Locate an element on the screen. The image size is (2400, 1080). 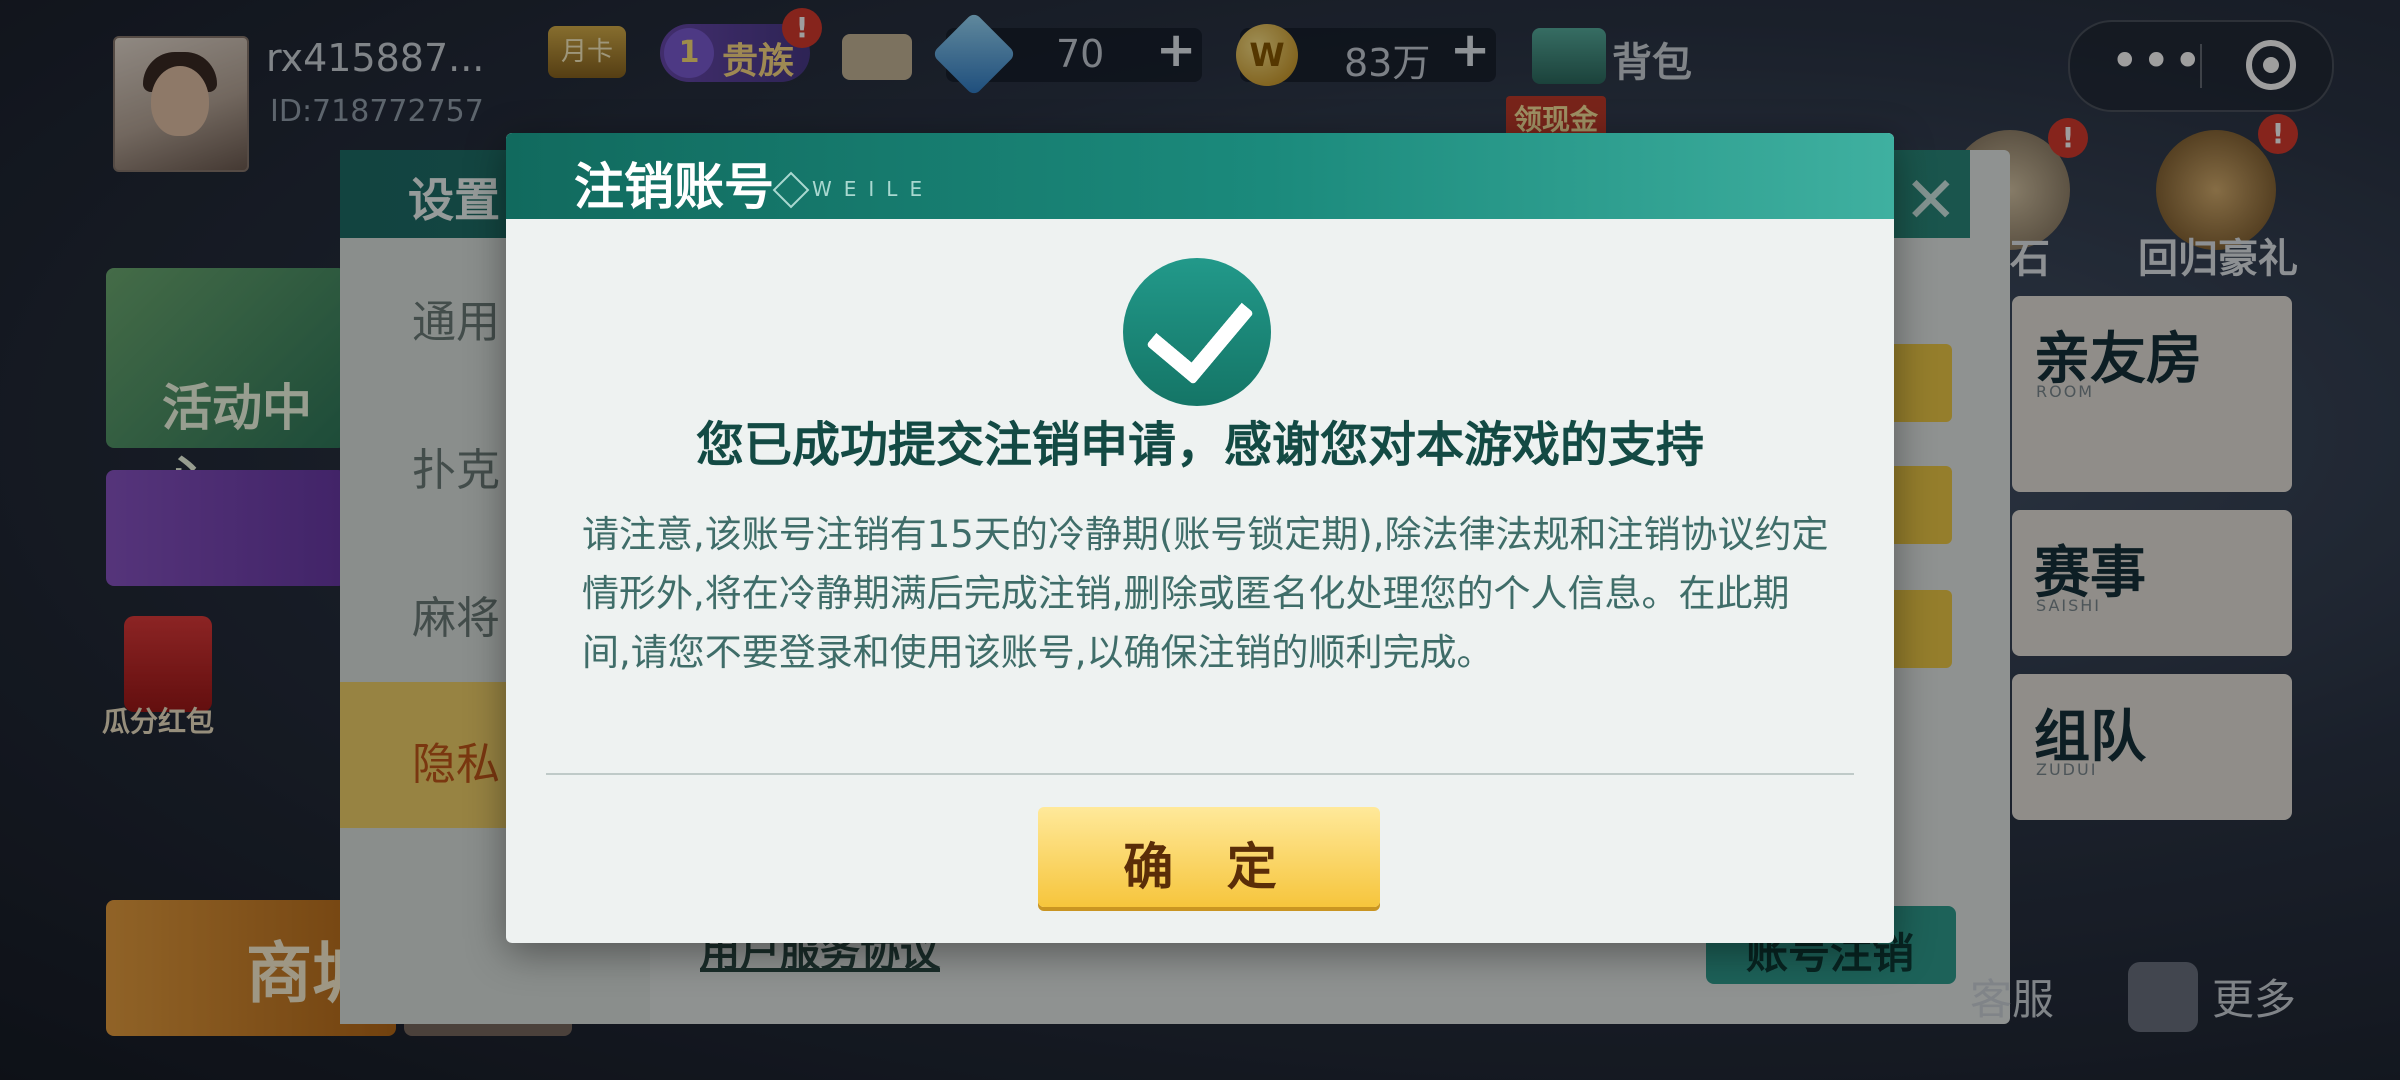
brand-logo-icon is located at coordinates (791, 190).